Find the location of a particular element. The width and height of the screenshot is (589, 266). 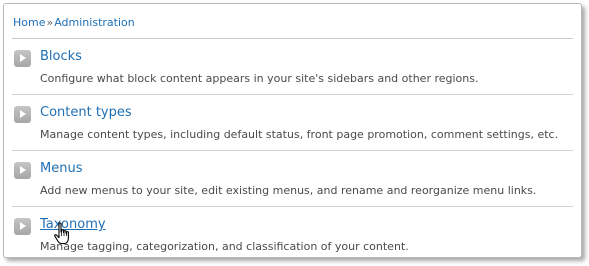

breadcrumb-administration-link: Administration is located at coordinates (94, 22).